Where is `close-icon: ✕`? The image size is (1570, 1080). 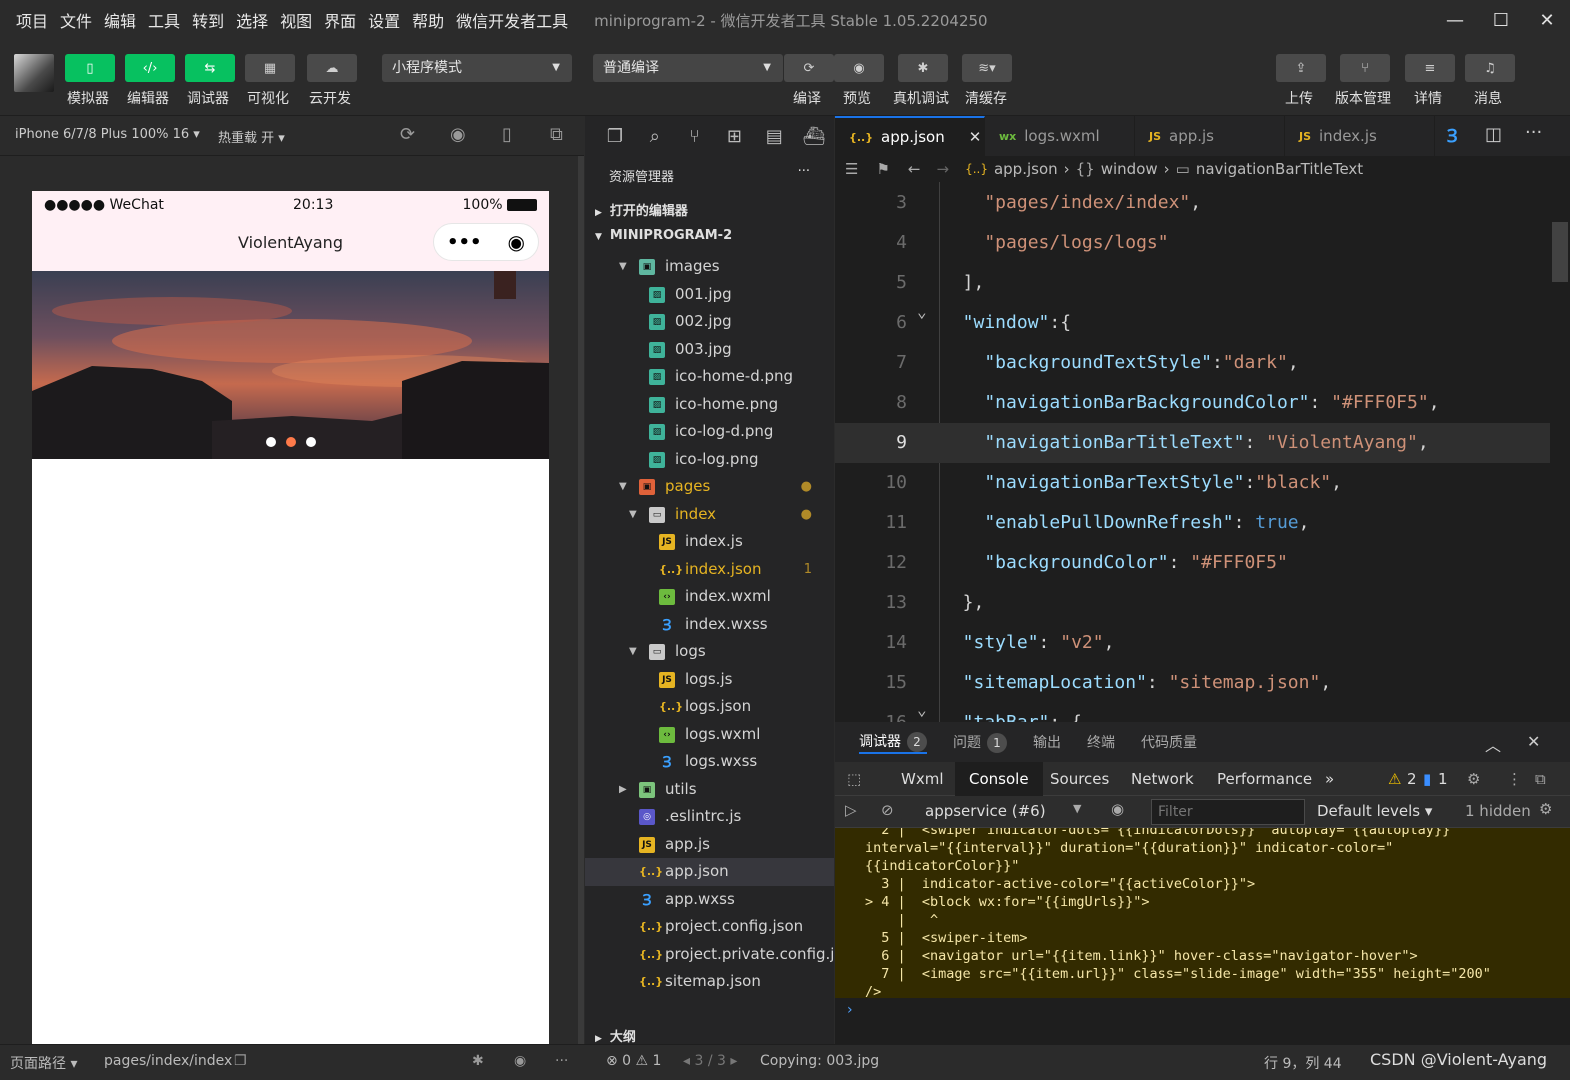
close-icon: ✕ is located at coordinates (1547, 20).